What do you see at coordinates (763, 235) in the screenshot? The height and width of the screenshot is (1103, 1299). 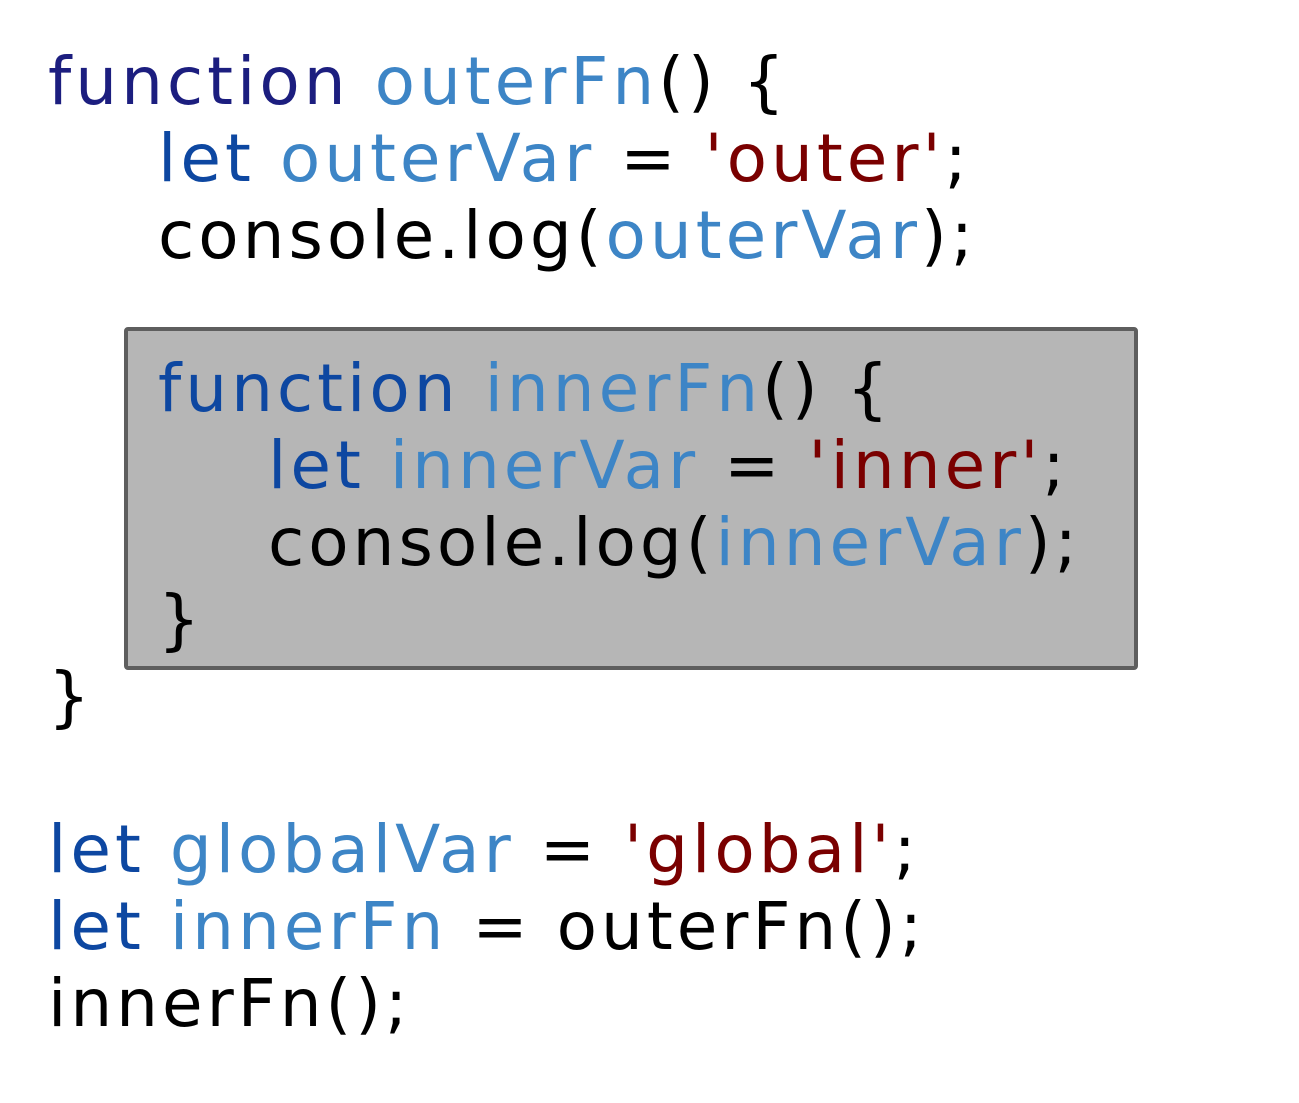 I see `arg-outerVar: outerVar` at bounding box center [763, 235].